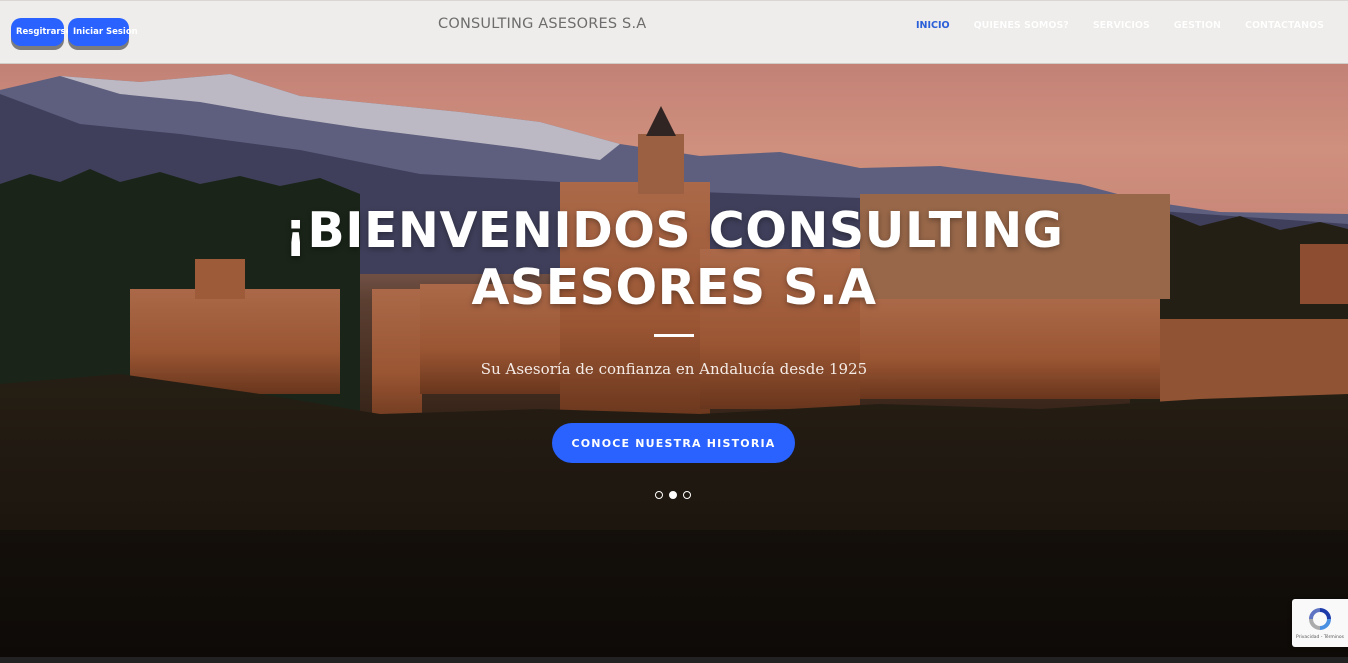 Image resolution: width=1348 pixels, height=663 pixels. I want to click on brand-title: CONSULTING ASESORES S.A, so click(542, 24).